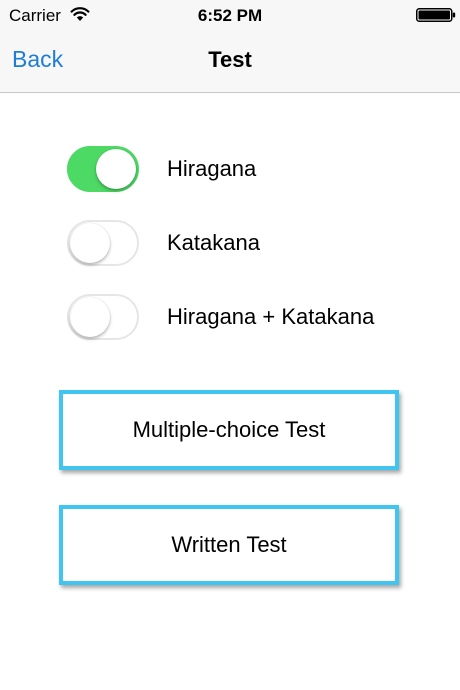  Describe the element at coordinates (229, 430) in the screenshot. I see `multiple-choice-test-button: Multiple-choice Test` at that location.